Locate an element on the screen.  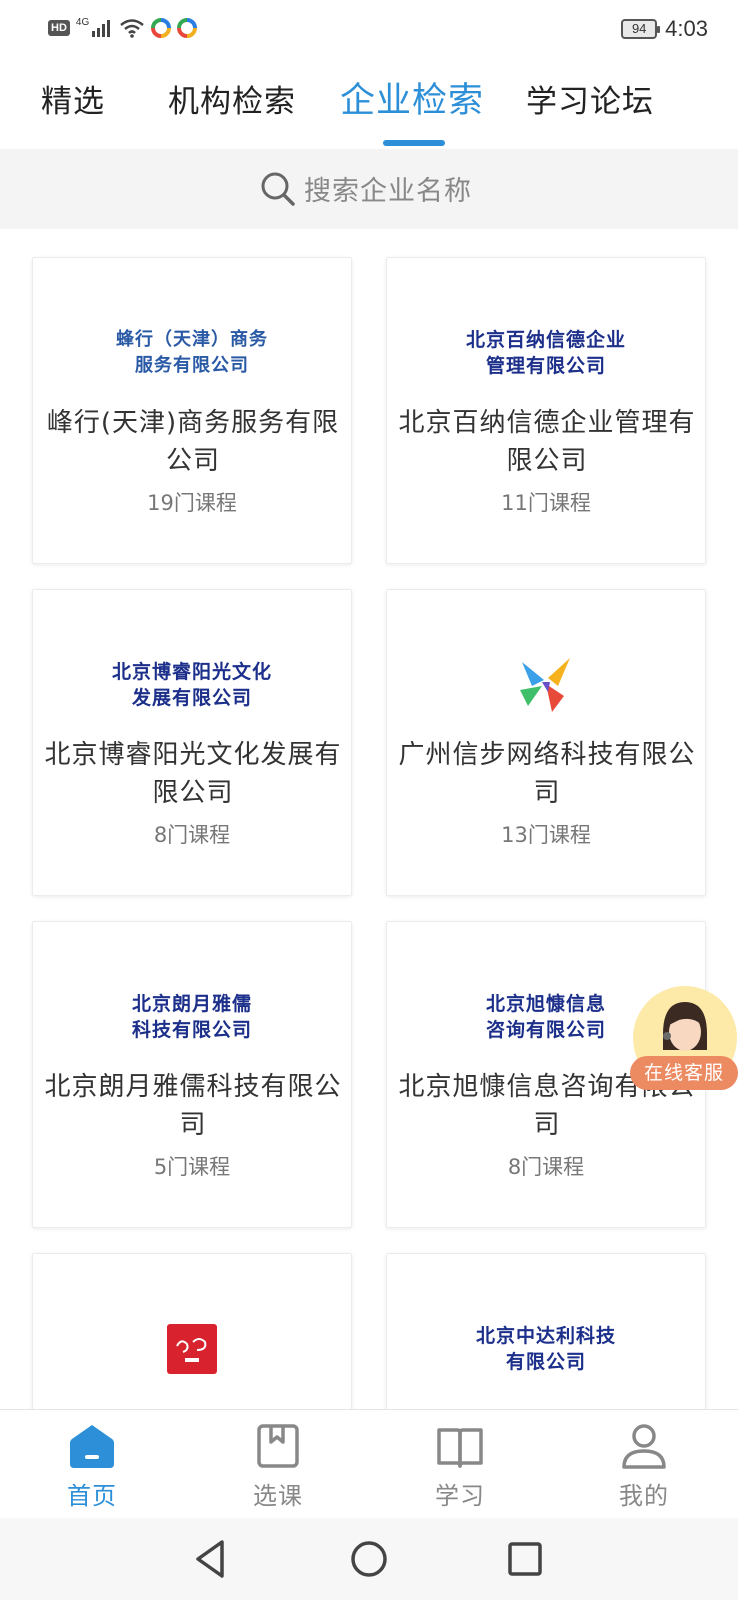
home-icon is located at coordinates (92, 1446).